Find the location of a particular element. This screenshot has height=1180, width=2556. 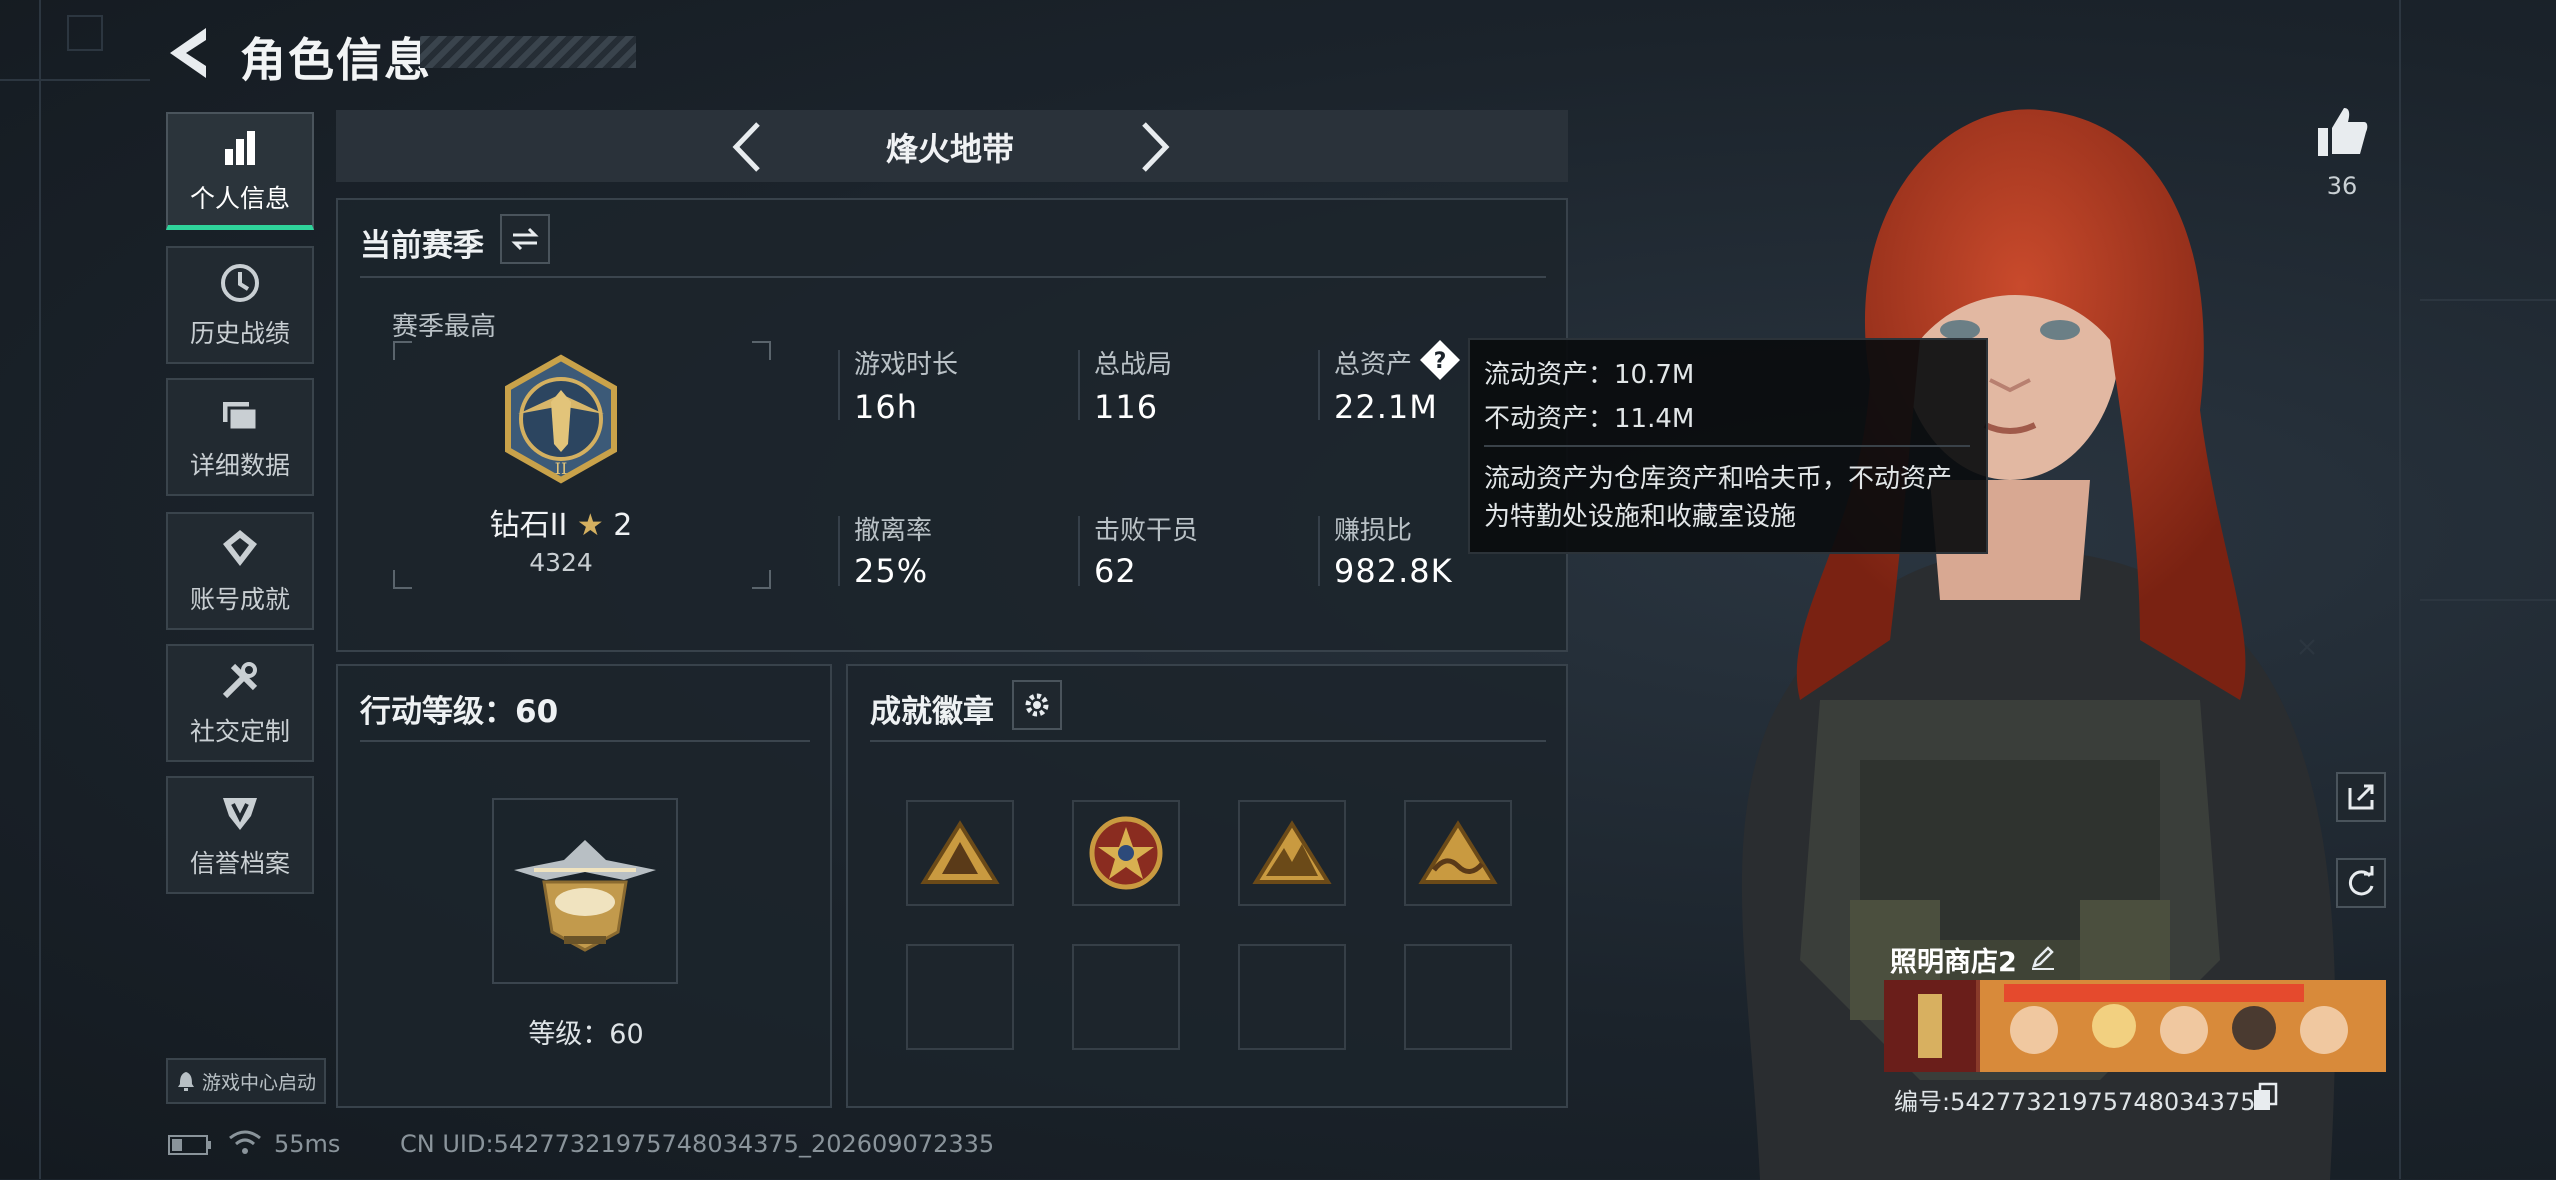

tooltip-liquid-assets: 流动资产：10.7M is located at coordinates (1589, 375).